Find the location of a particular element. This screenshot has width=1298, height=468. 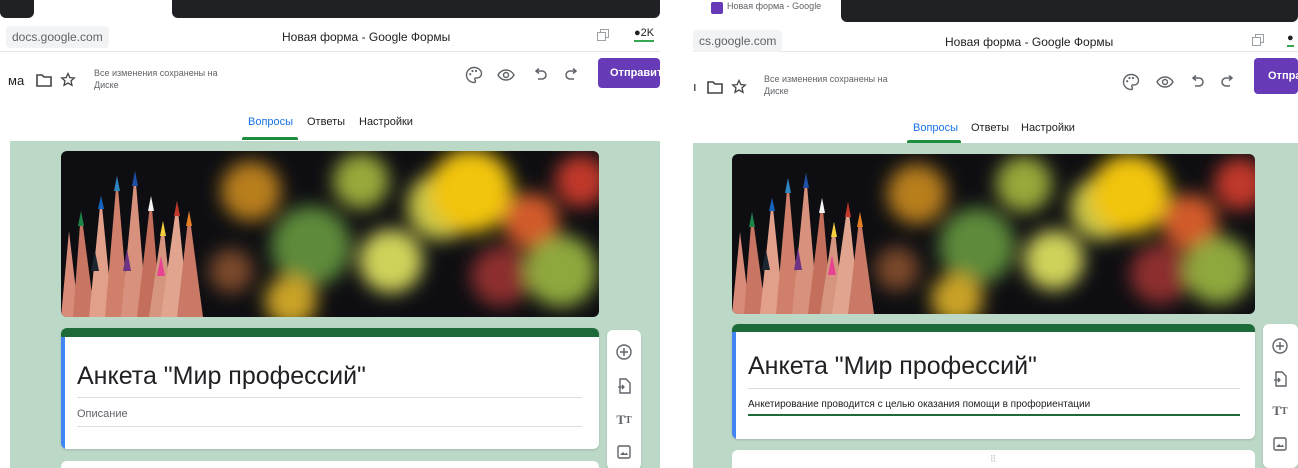

description-underline is located at coordinates (329, 426).